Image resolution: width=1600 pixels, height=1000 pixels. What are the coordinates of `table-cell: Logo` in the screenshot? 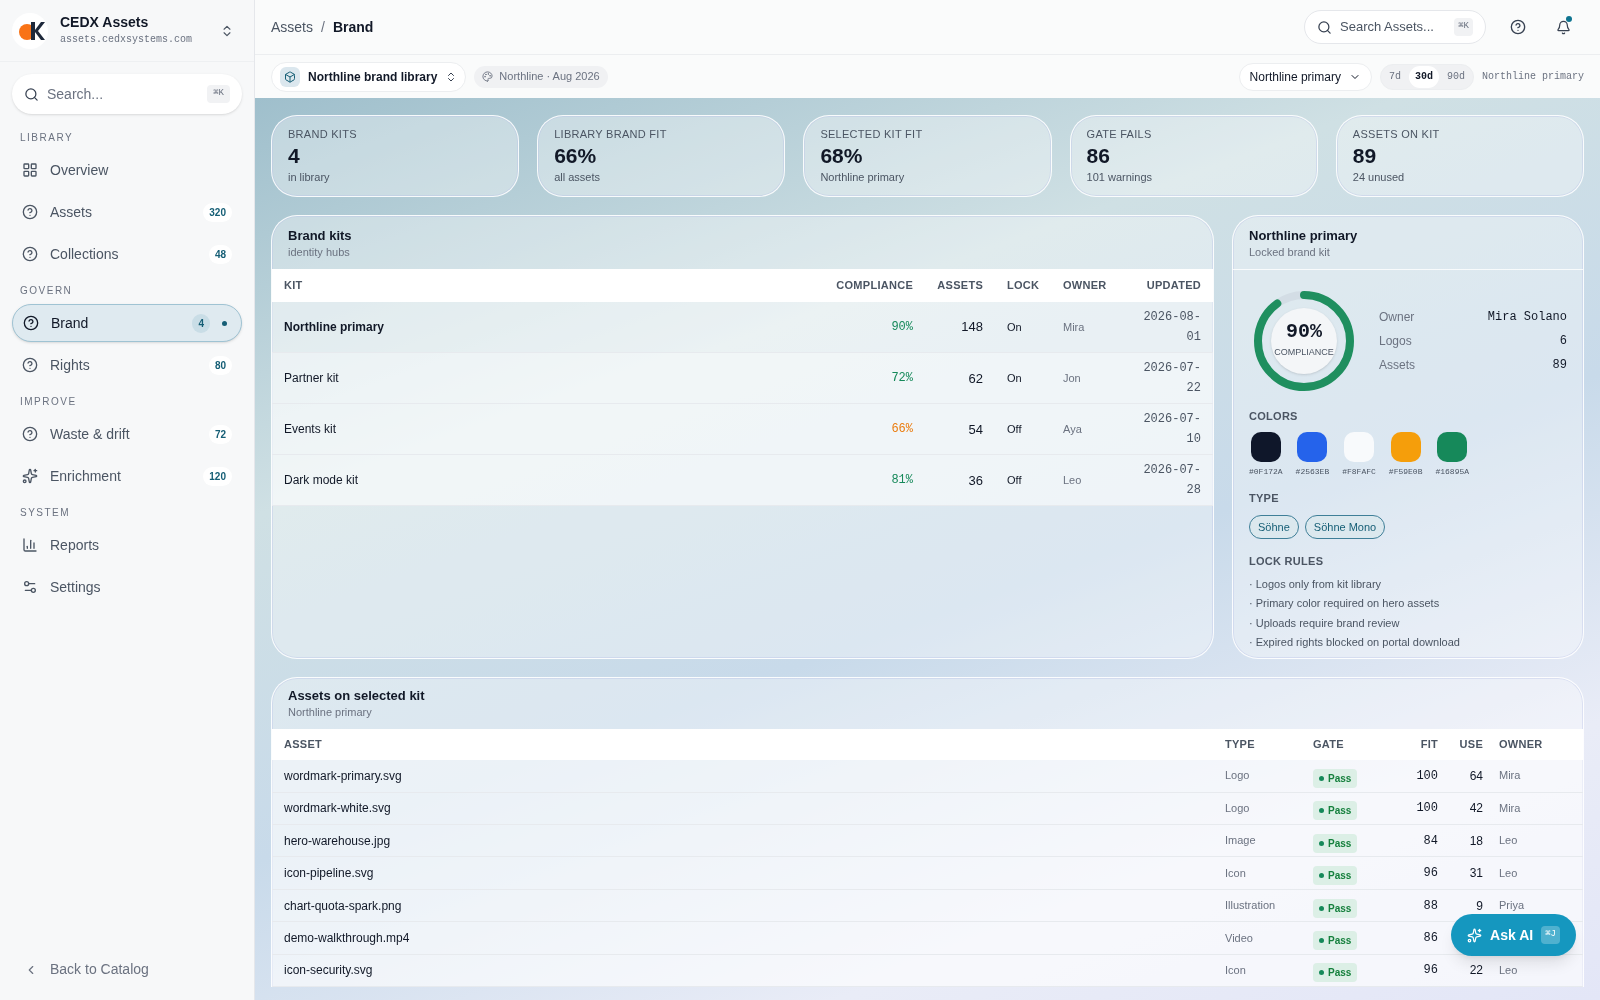 It's located at (1269, 776).